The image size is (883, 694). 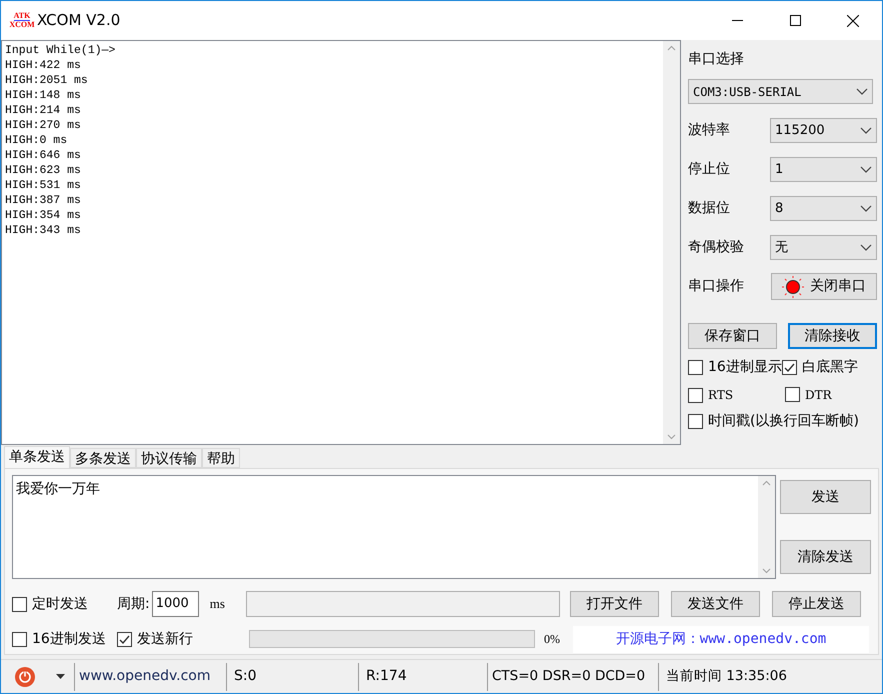 What do you see at coordinates (716, 286) in the screenshot?
I see `operation-label: 串口操作` at bounding box center [716, 286].